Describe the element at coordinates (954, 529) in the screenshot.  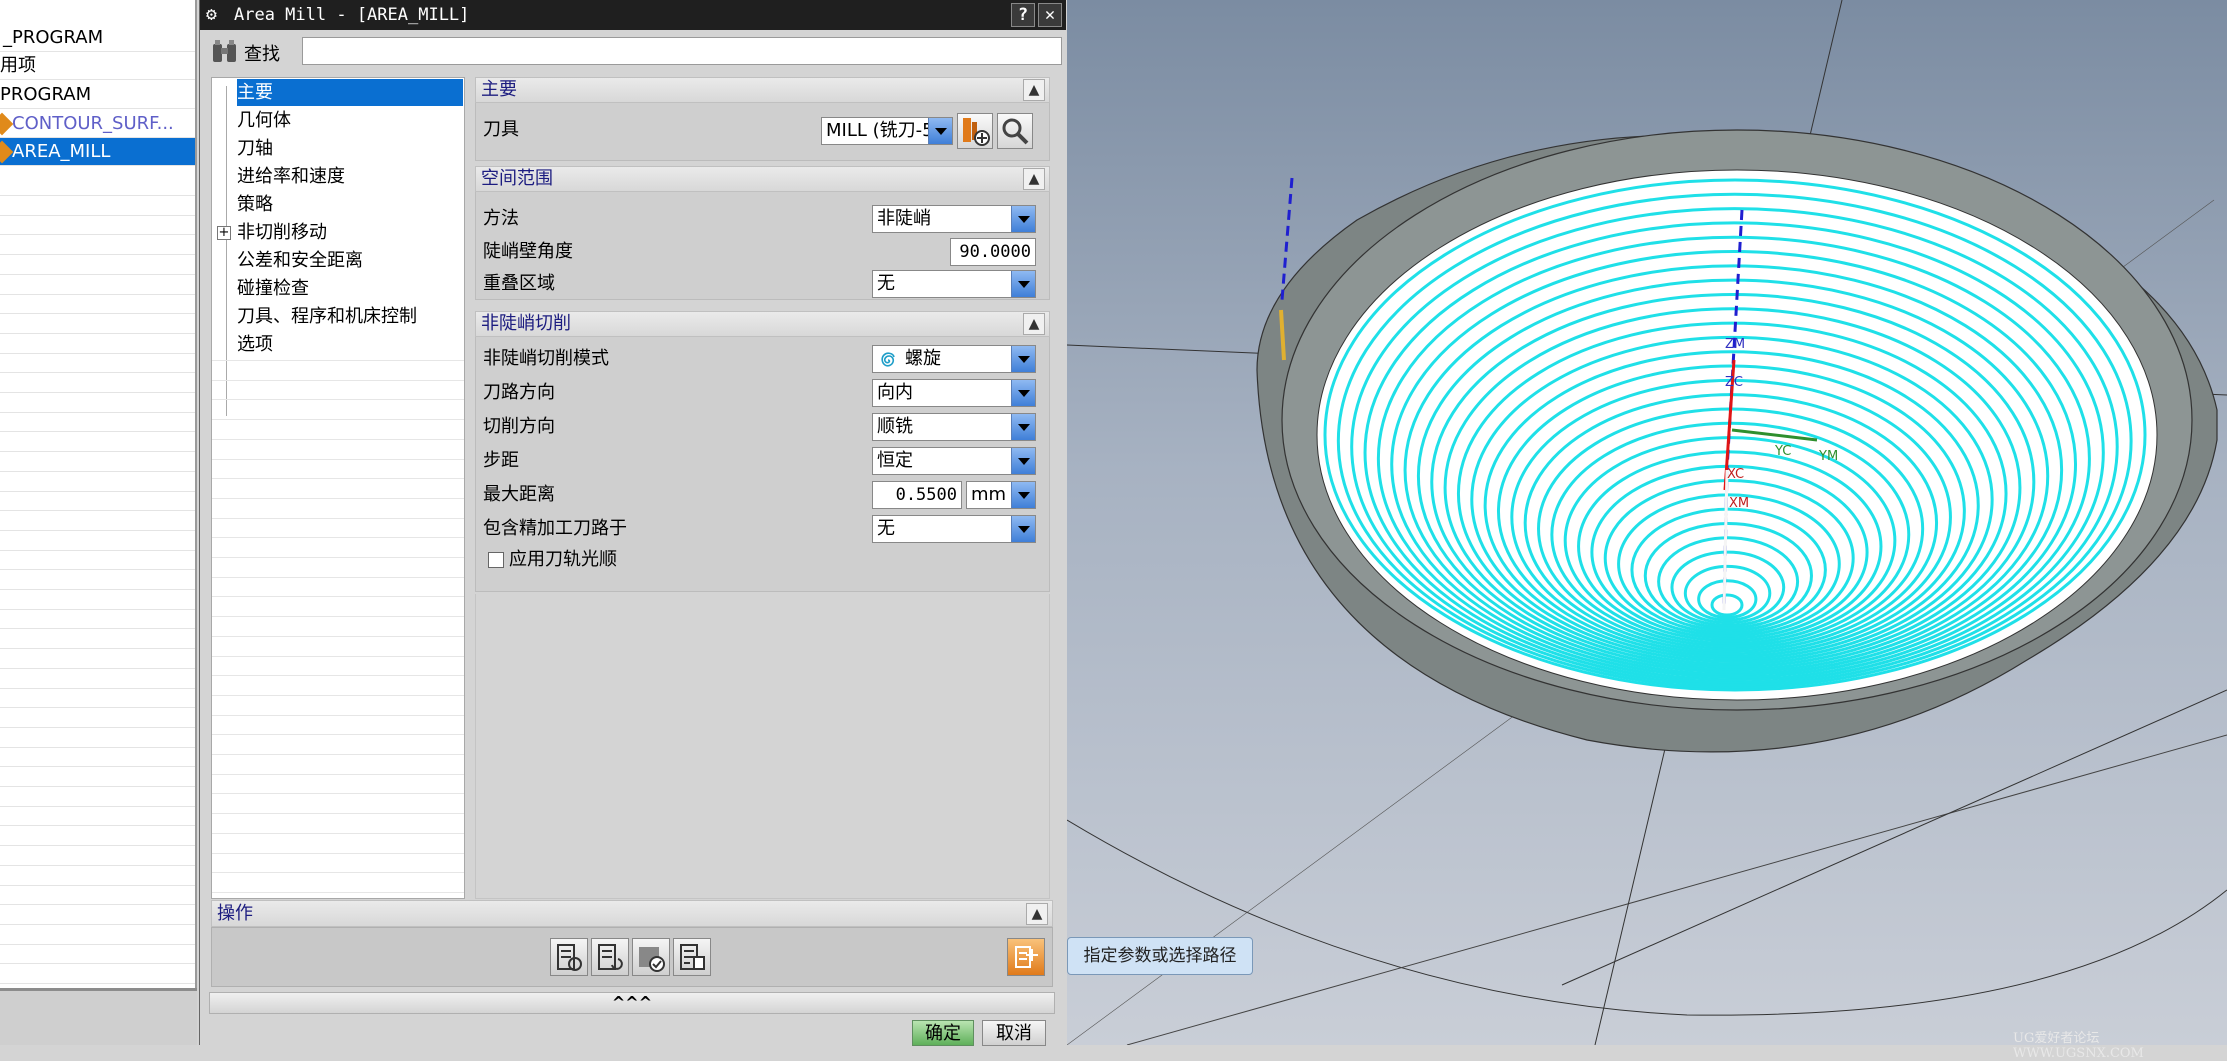
I see `finish-pass-dropdown: 无` at that location.